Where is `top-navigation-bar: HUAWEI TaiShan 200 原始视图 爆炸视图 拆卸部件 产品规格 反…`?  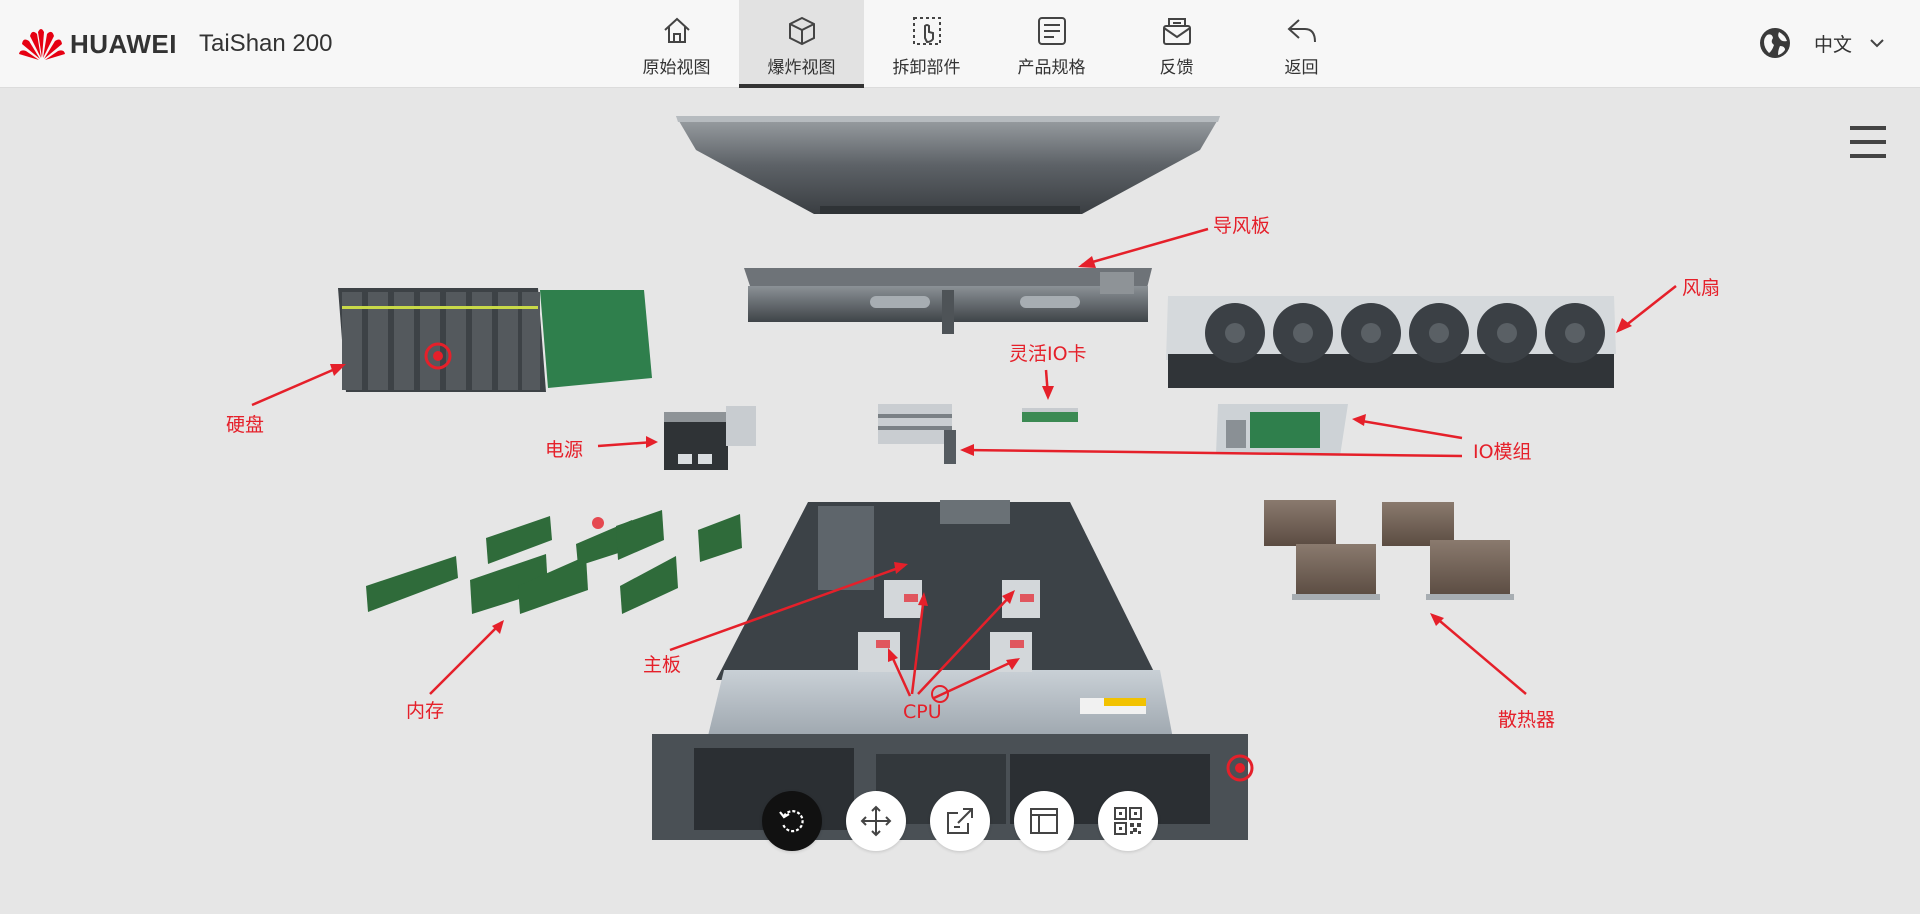 top-navigation-bar: HUAWEI TaiShan 200 原始视图 爆炸视图 拆卸部件 产品规格 反… is located at coordinates (960, 44).